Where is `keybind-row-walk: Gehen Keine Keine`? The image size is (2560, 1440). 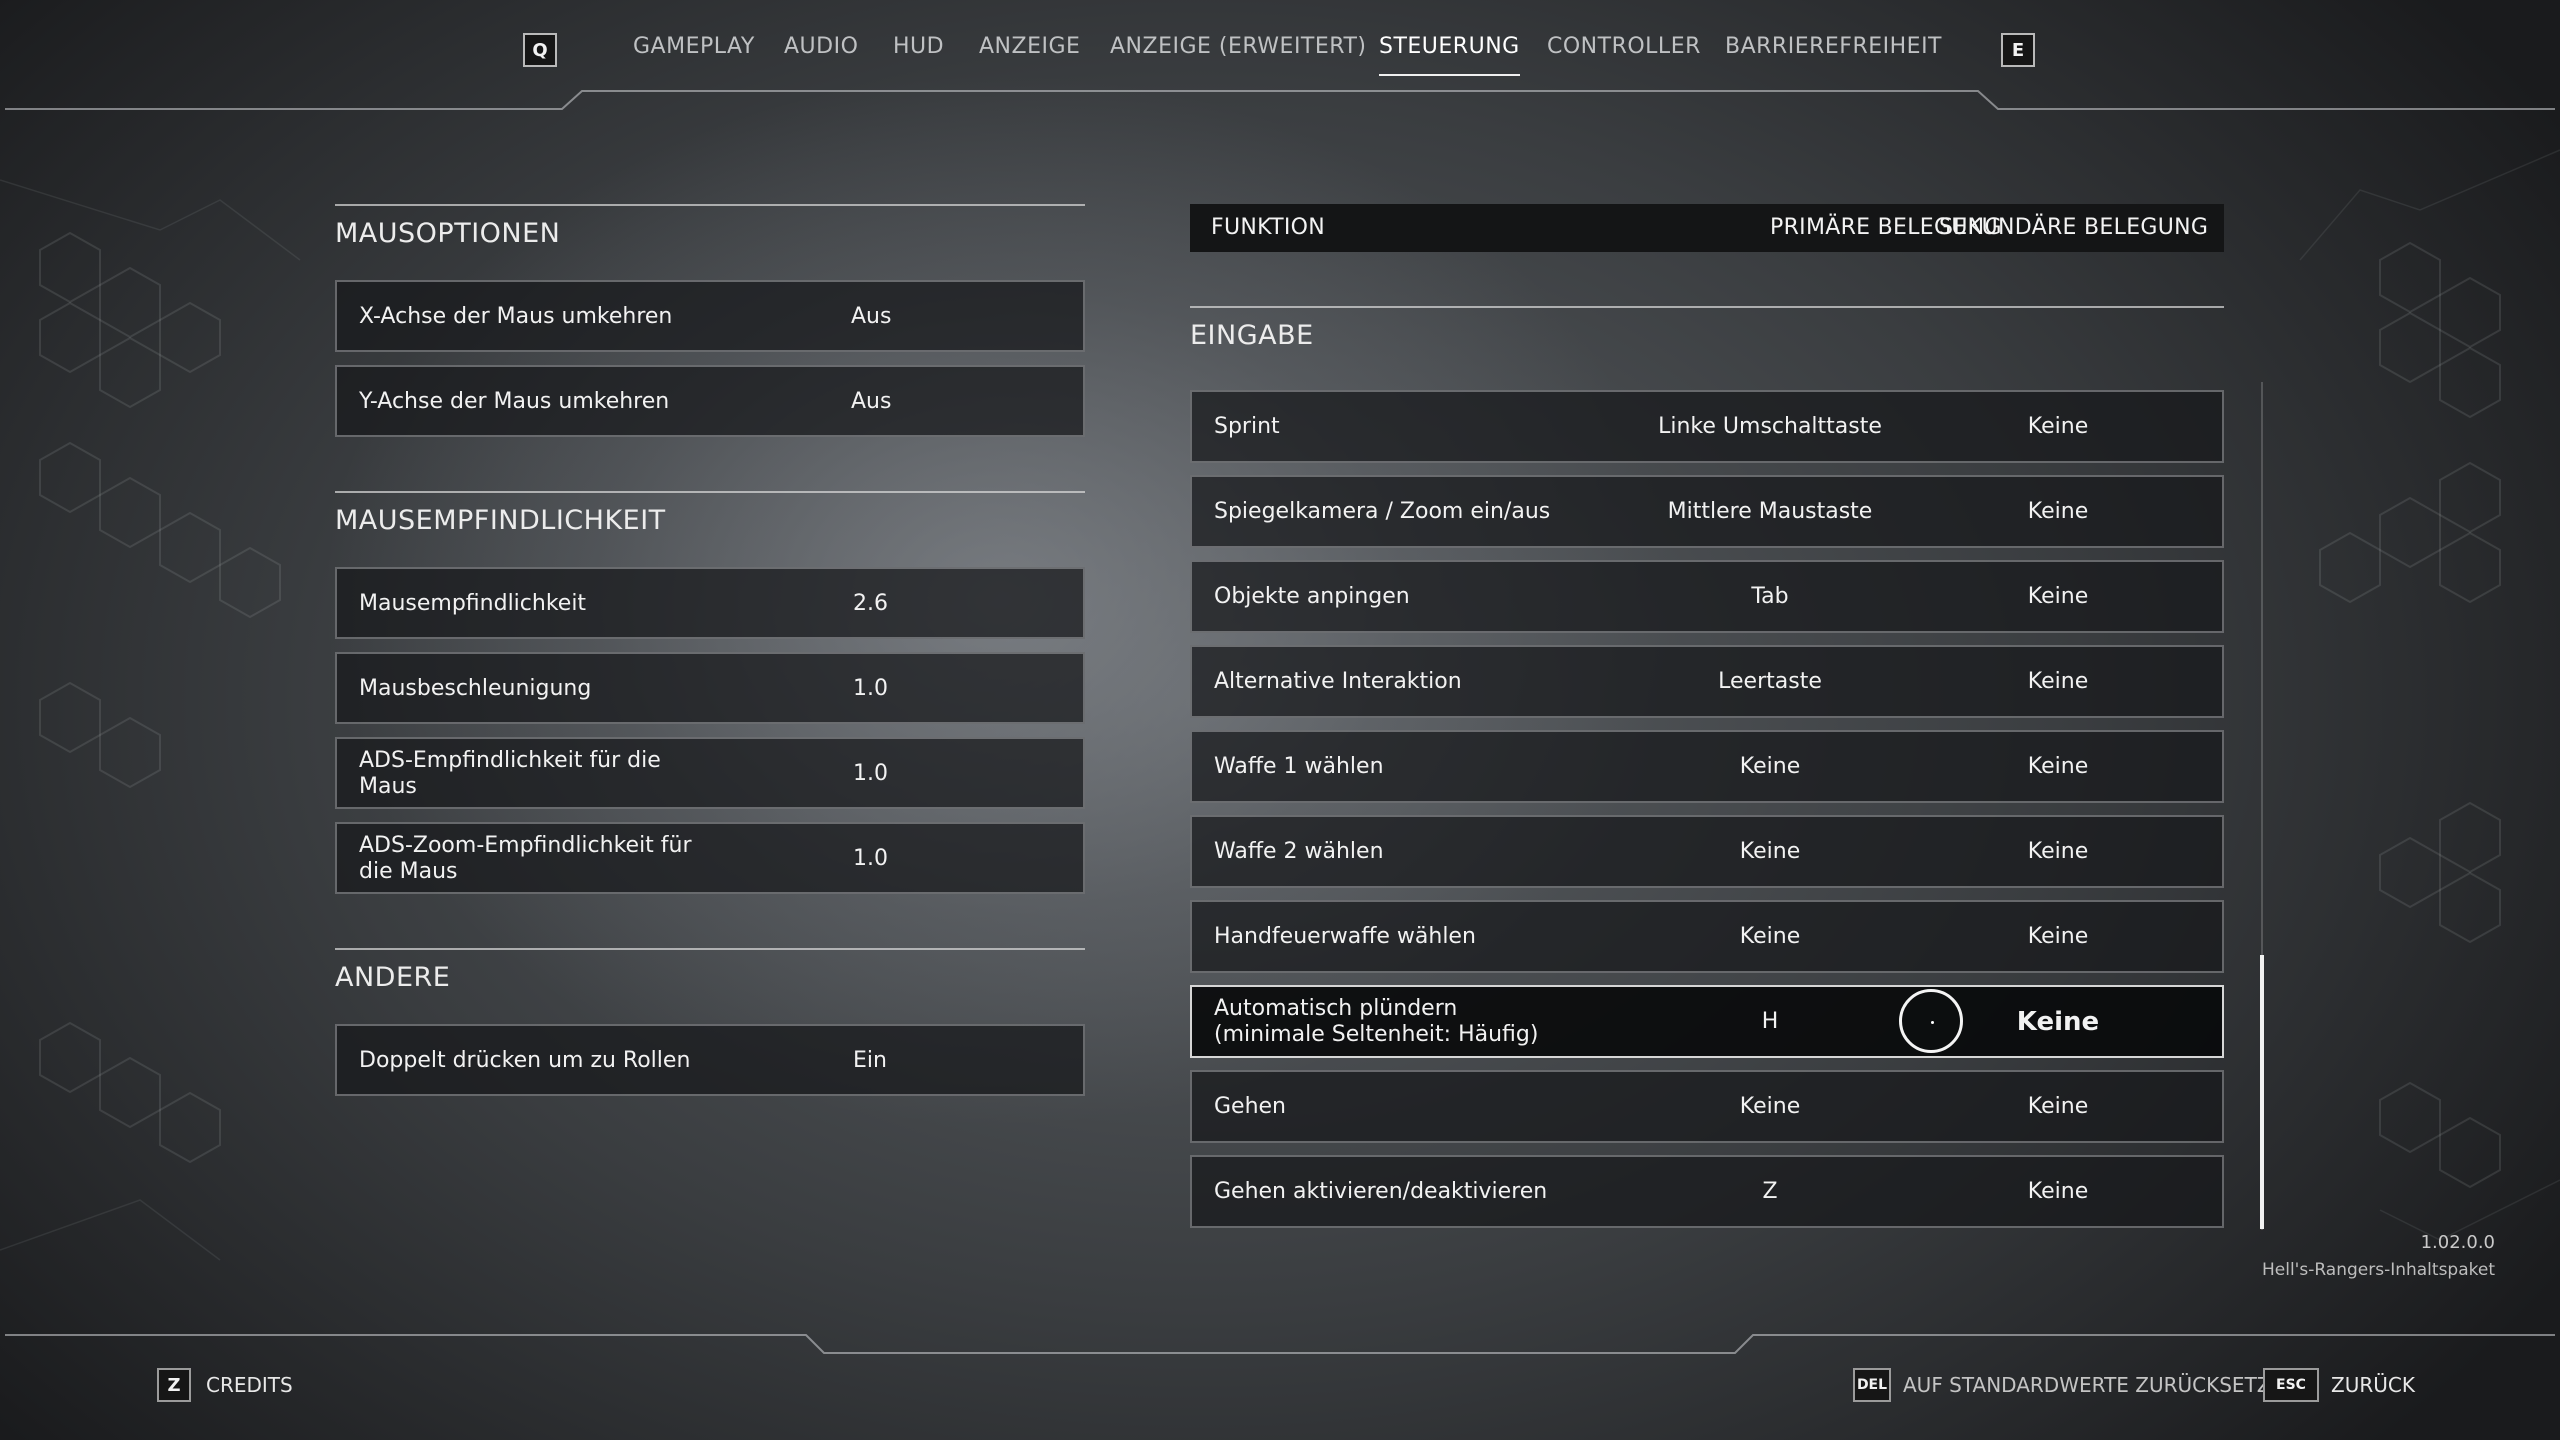
keybind-row-walk: Gehen Keine Keine is located at coordinates (1707, 1106).